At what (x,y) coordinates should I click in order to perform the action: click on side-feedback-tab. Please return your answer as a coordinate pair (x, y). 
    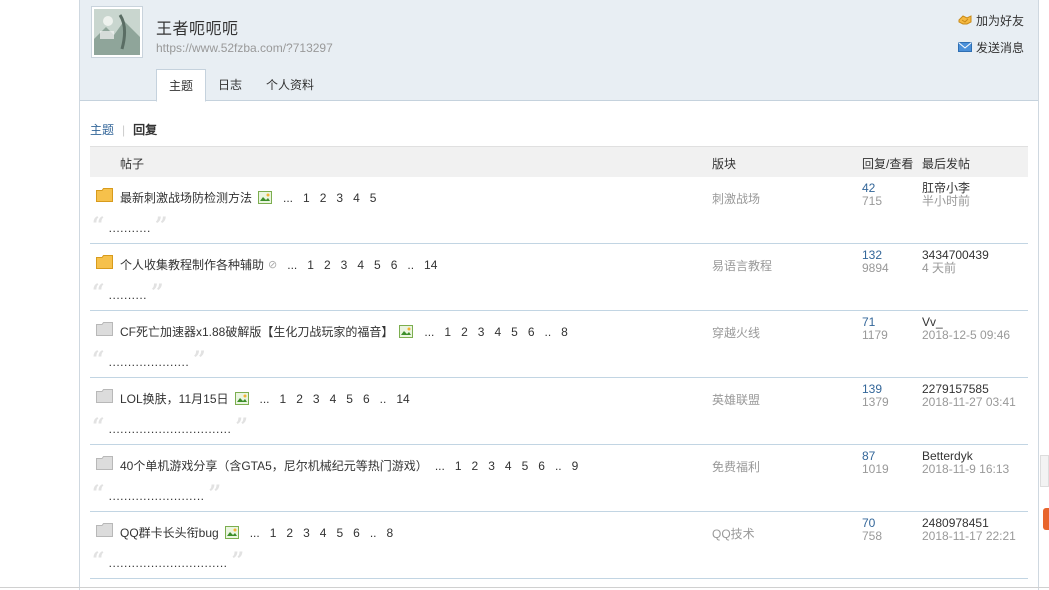
    Looking at the image, I should click on (1046, 519).